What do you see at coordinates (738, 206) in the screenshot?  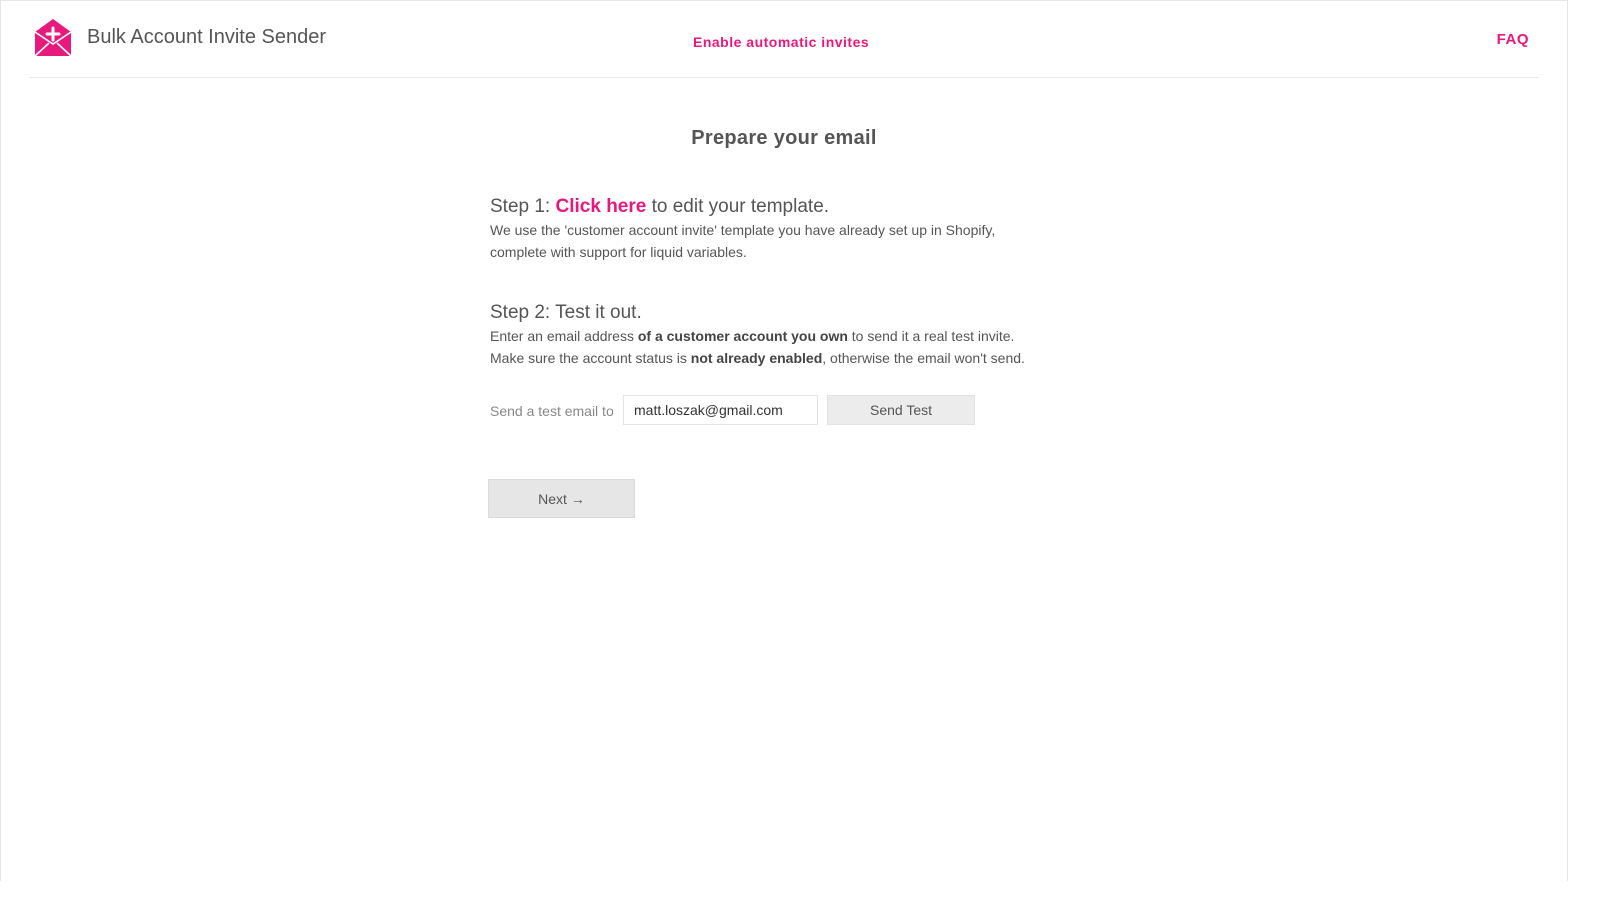 I see `step-1-suffix: to edit your template.` at bounding box center [738, 206].